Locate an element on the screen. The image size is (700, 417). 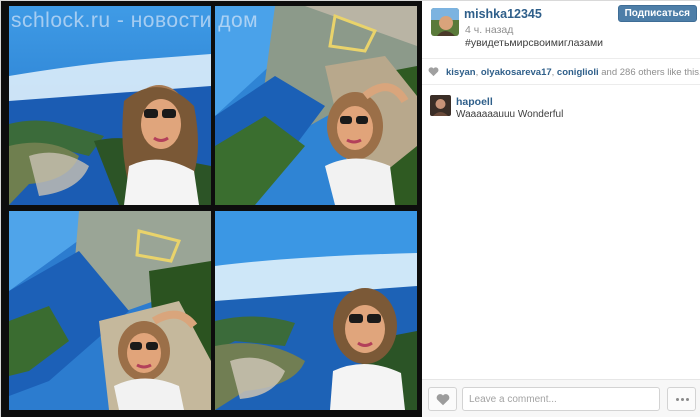
more-options-button is located at coordinates (681, 399).